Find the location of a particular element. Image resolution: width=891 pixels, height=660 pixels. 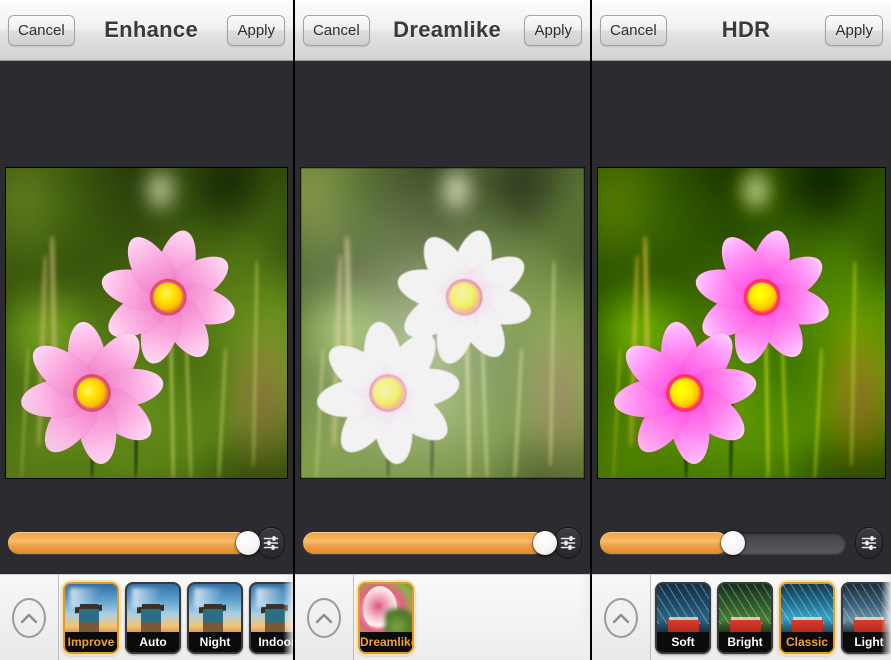

filter-strip: Improve Auto Night Indoor is located at coordinates (146, 617).